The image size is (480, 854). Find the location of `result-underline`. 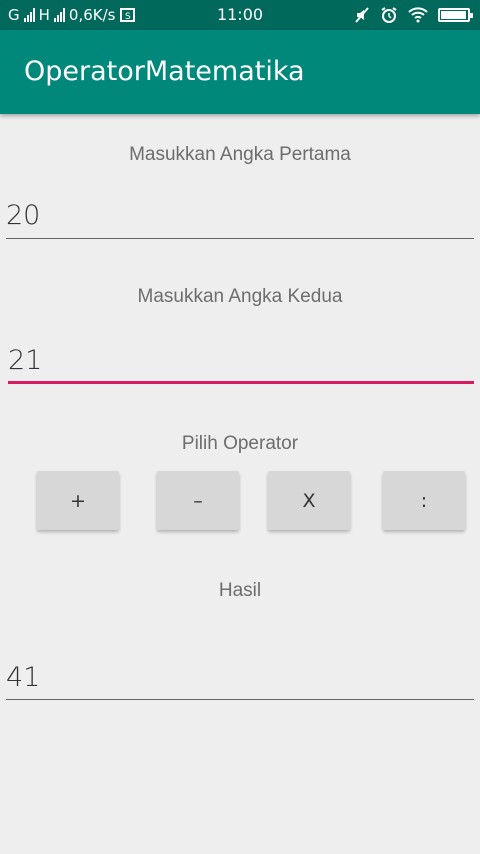

result-underline is located at coordinates (240, 699).